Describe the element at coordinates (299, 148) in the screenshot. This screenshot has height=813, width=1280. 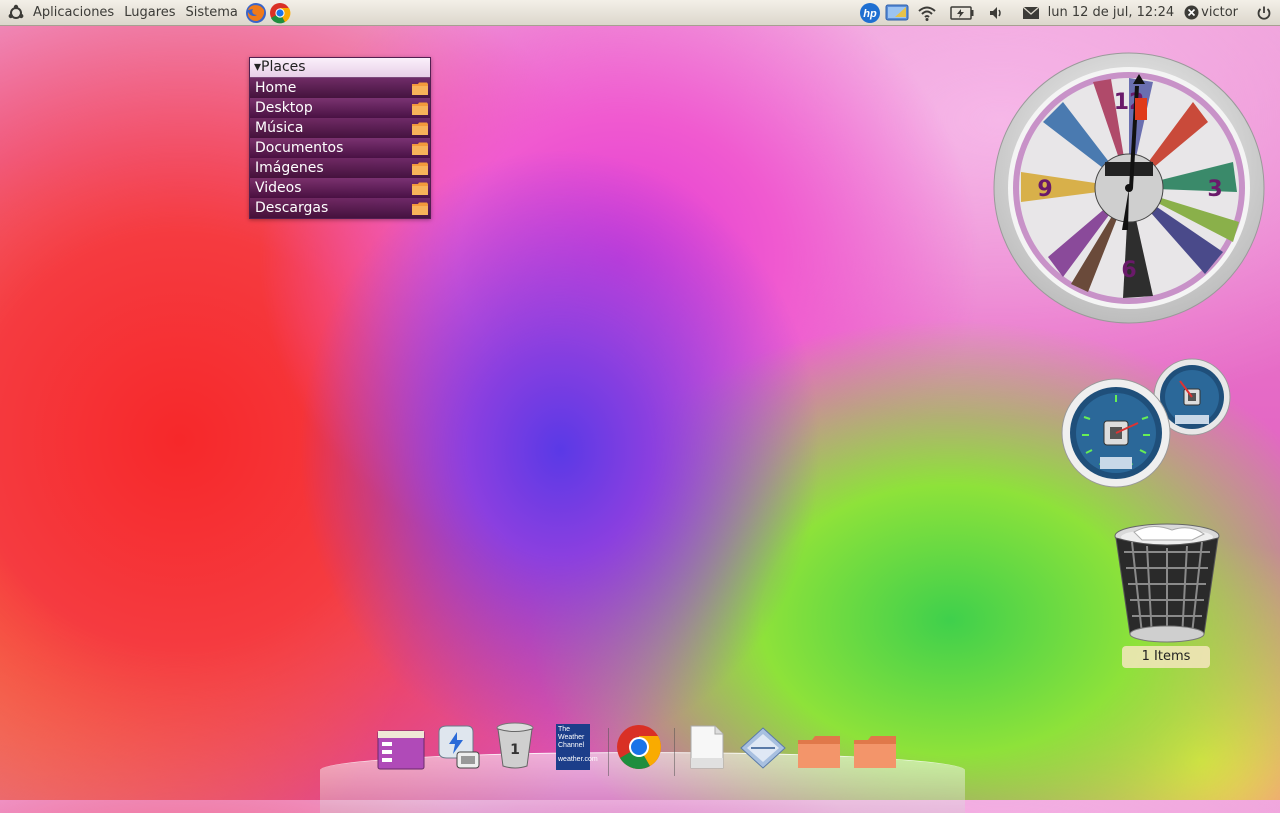
I see `places-item-label: Documentos` at that location.